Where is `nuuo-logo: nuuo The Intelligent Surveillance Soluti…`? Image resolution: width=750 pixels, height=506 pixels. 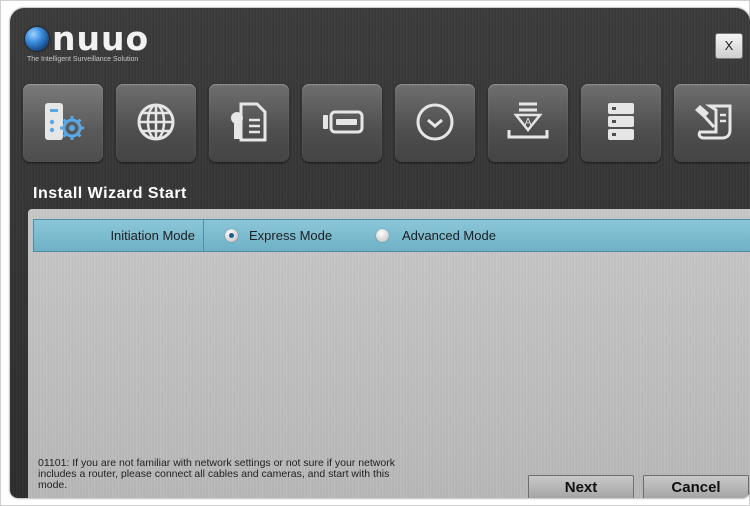
nuuo-logo: nuuo The Intelligent Surveillance Soluti… is located at coordinates (87, 41).